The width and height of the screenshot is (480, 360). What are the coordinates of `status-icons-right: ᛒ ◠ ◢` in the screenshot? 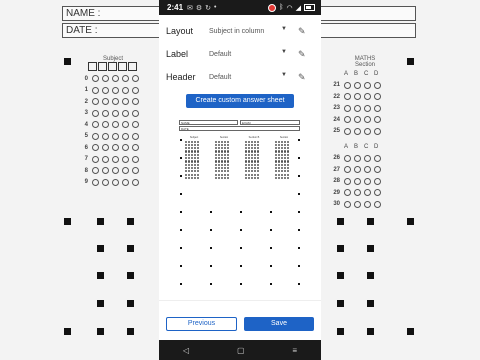 It's located at (291, 7).